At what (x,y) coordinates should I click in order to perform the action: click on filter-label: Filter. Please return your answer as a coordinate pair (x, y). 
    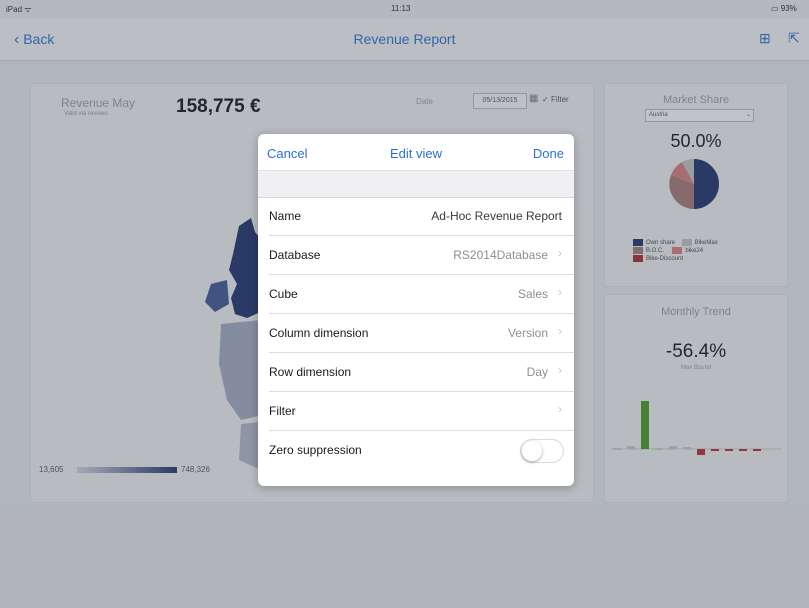
    Looking at the image, I should click on (282, 411).